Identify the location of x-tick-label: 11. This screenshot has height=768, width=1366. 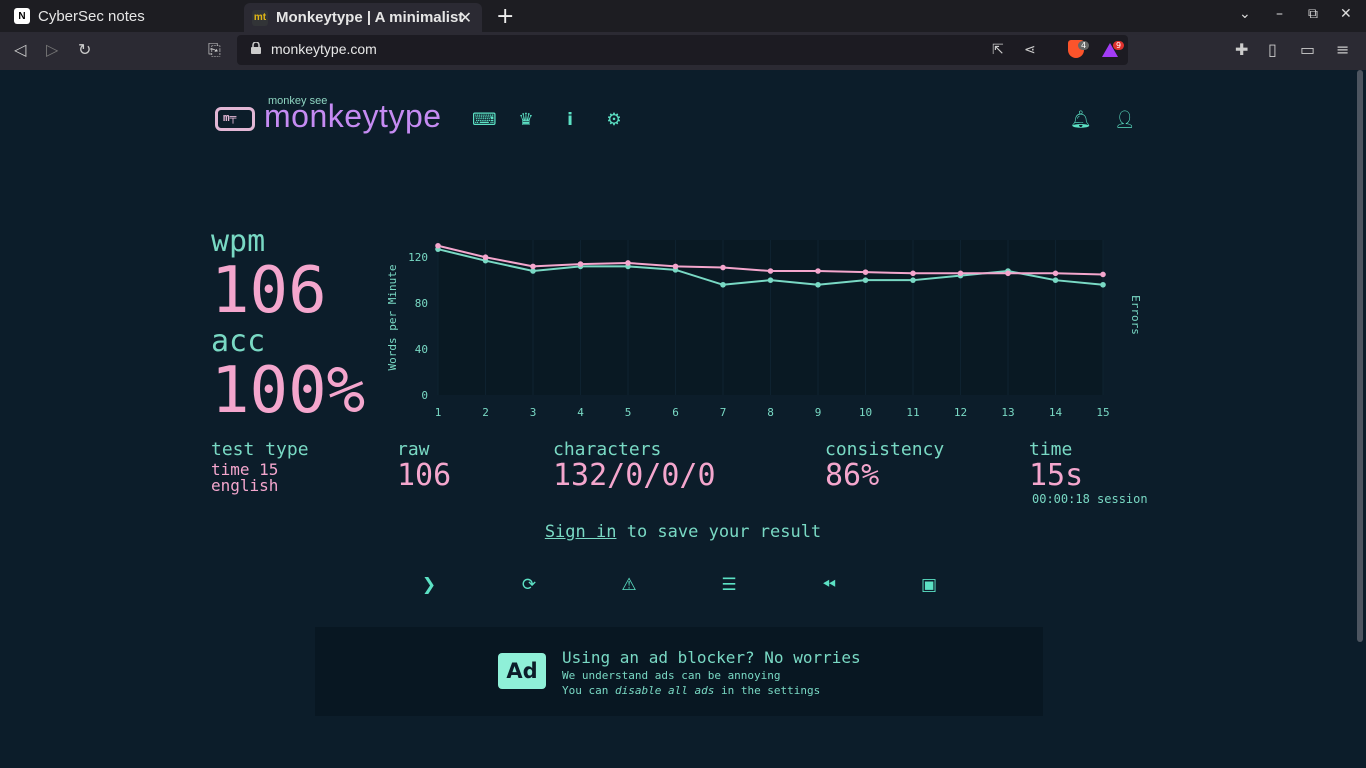
(912, 412).